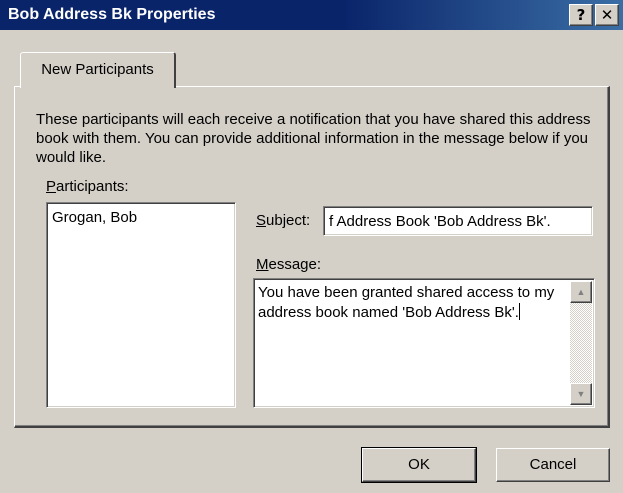 This screenshot has height=493, width=623. I want to click on text-caret, so click(519, 311).